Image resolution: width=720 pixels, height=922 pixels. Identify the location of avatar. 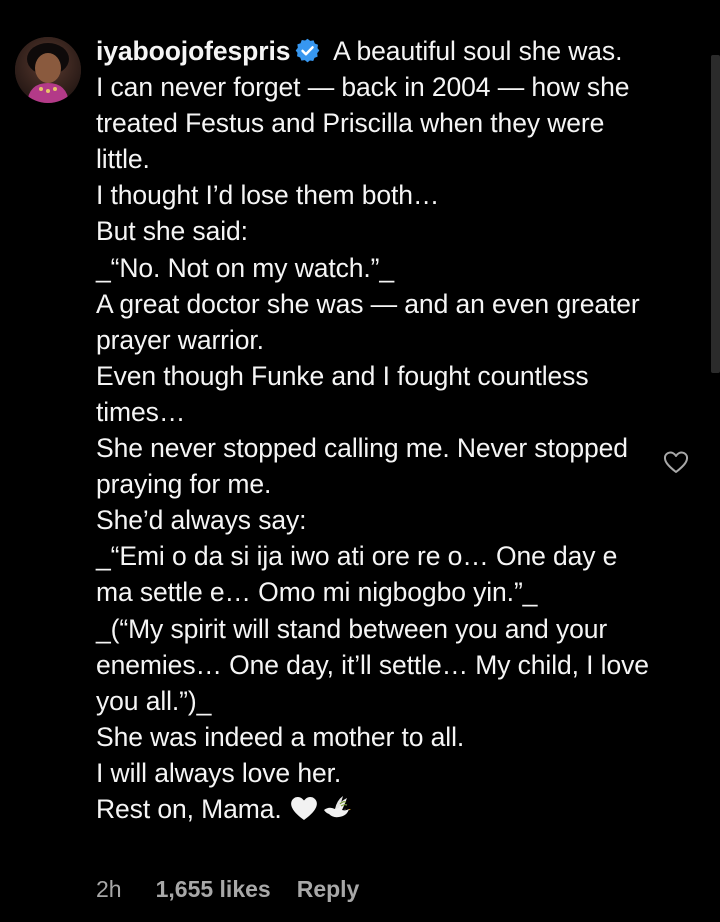
(48, 70).